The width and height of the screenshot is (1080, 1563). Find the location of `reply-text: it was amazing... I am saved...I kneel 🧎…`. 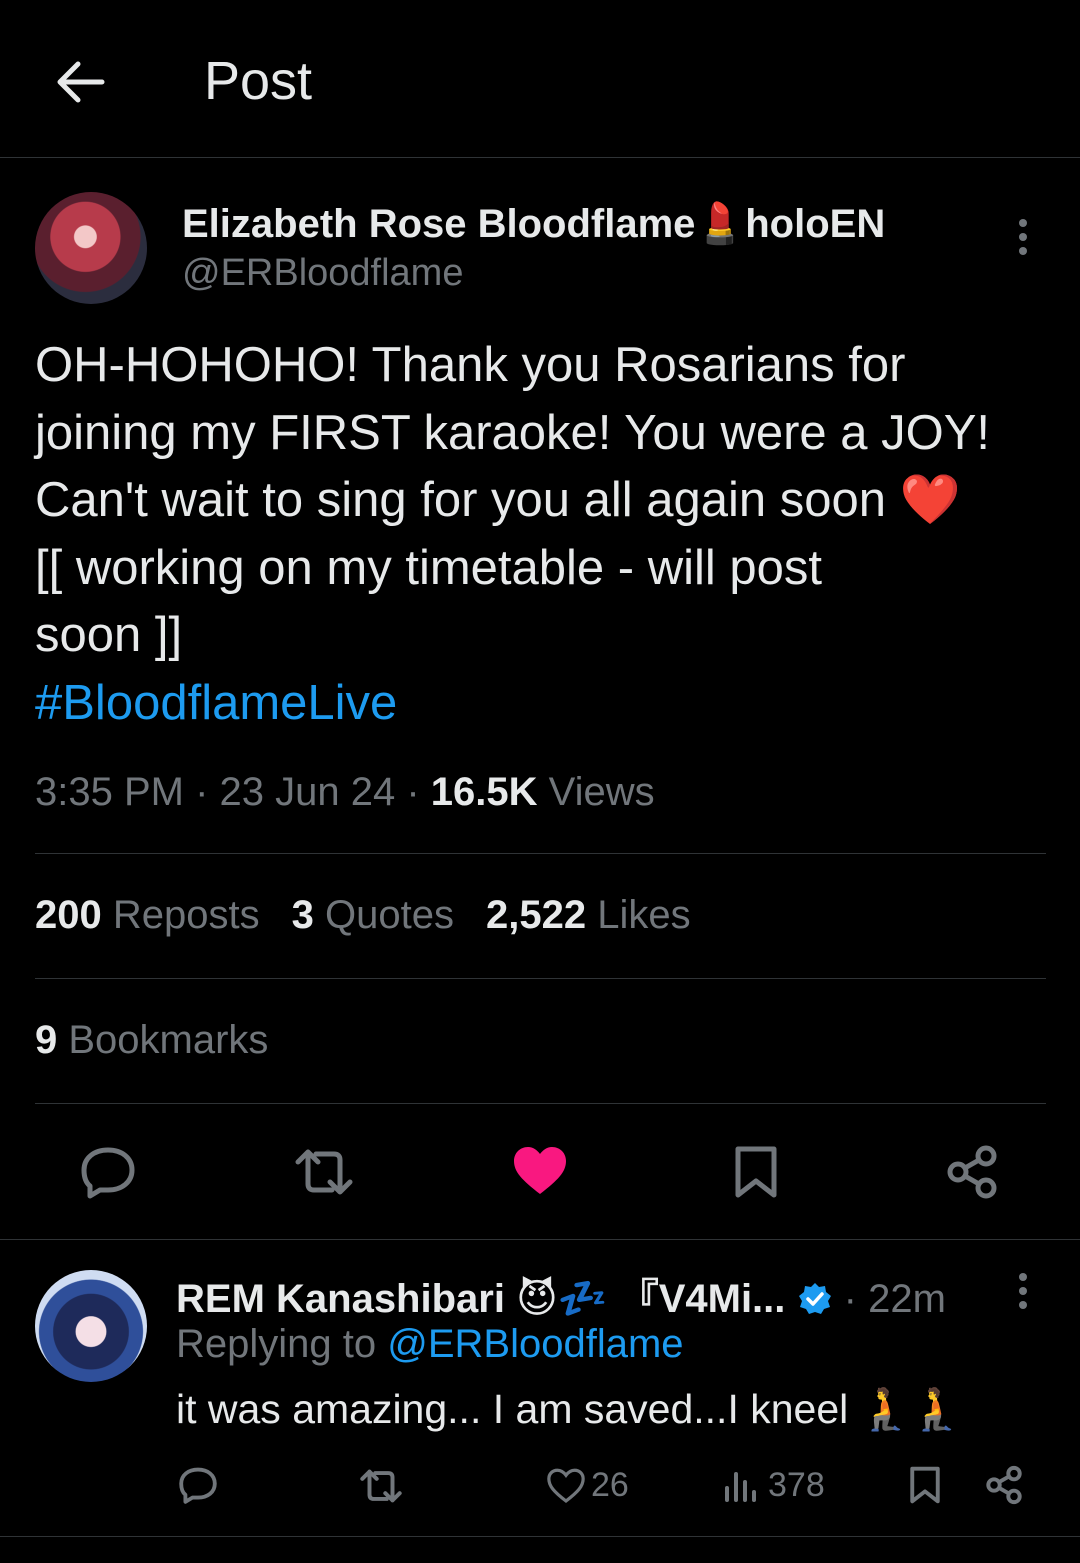

reply-text: it was amazing... I am saved...I kneel 🧎… is located at coordinates (569, 1409).